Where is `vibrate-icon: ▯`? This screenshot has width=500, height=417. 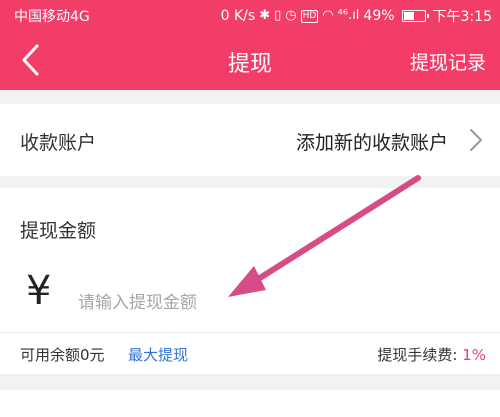
vibrate-icon: ▯ is located at coordinates (278, 15).